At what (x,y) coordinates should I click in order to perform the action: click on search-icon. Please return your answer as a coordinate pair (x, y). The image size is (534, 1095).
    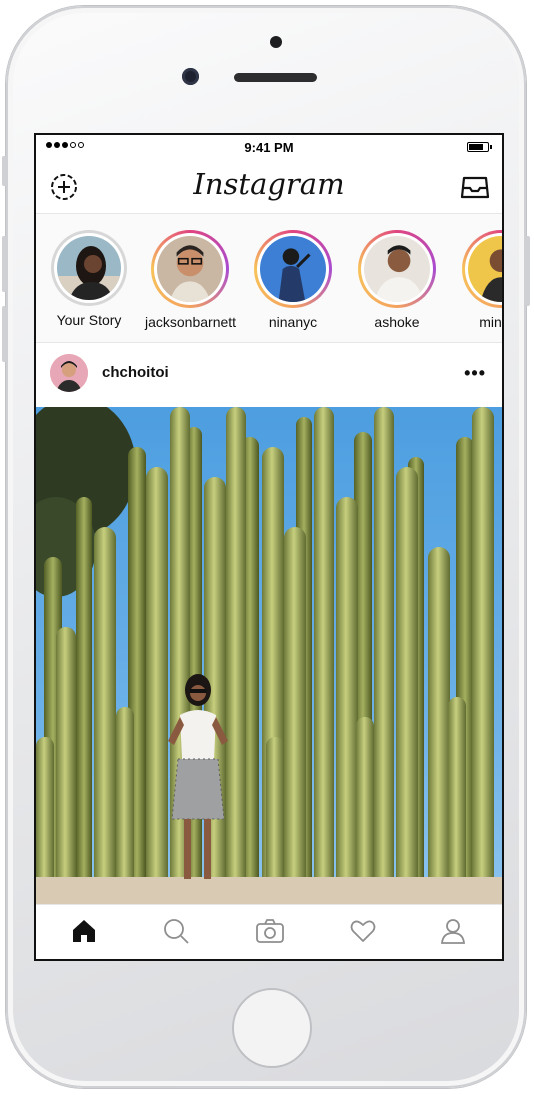
    Looking at the image, I should click on (176, 933).